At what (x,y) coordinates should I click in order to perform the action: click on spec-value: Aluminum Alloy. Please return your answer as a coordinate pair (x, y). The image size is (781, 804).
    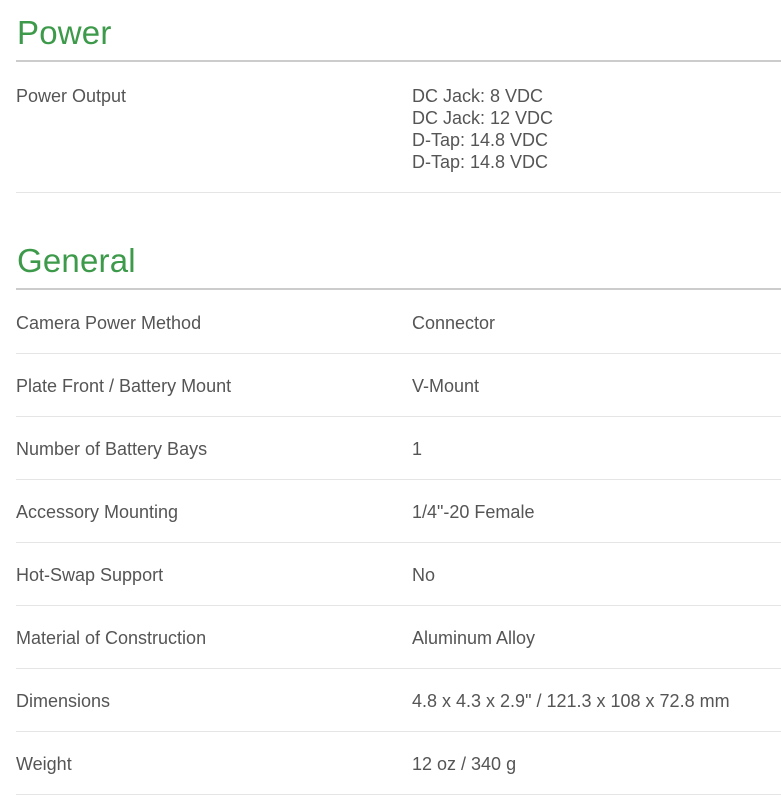
    Looking at the image, I should click on (474, 638).